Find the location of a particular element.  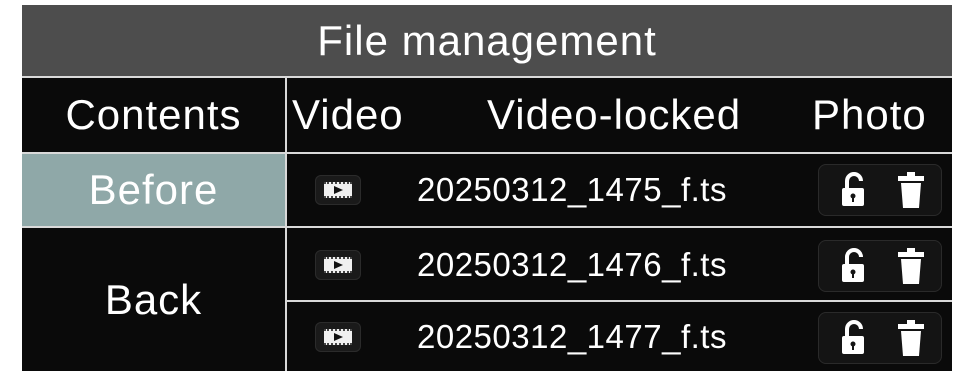

category-before: Before is located at coordinates (153, 190).